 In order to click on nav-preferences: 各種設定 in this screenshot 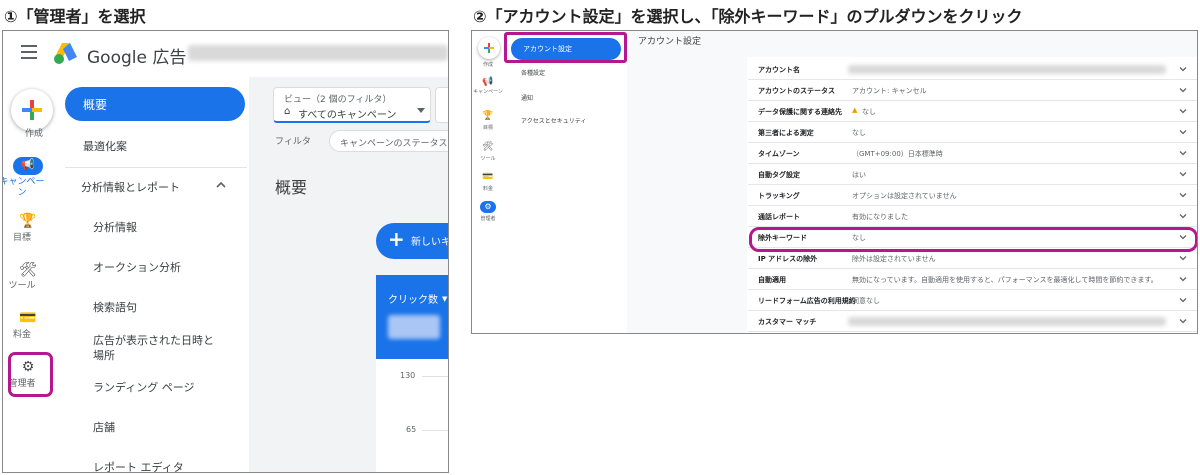, I will do `click(533, 72)`.